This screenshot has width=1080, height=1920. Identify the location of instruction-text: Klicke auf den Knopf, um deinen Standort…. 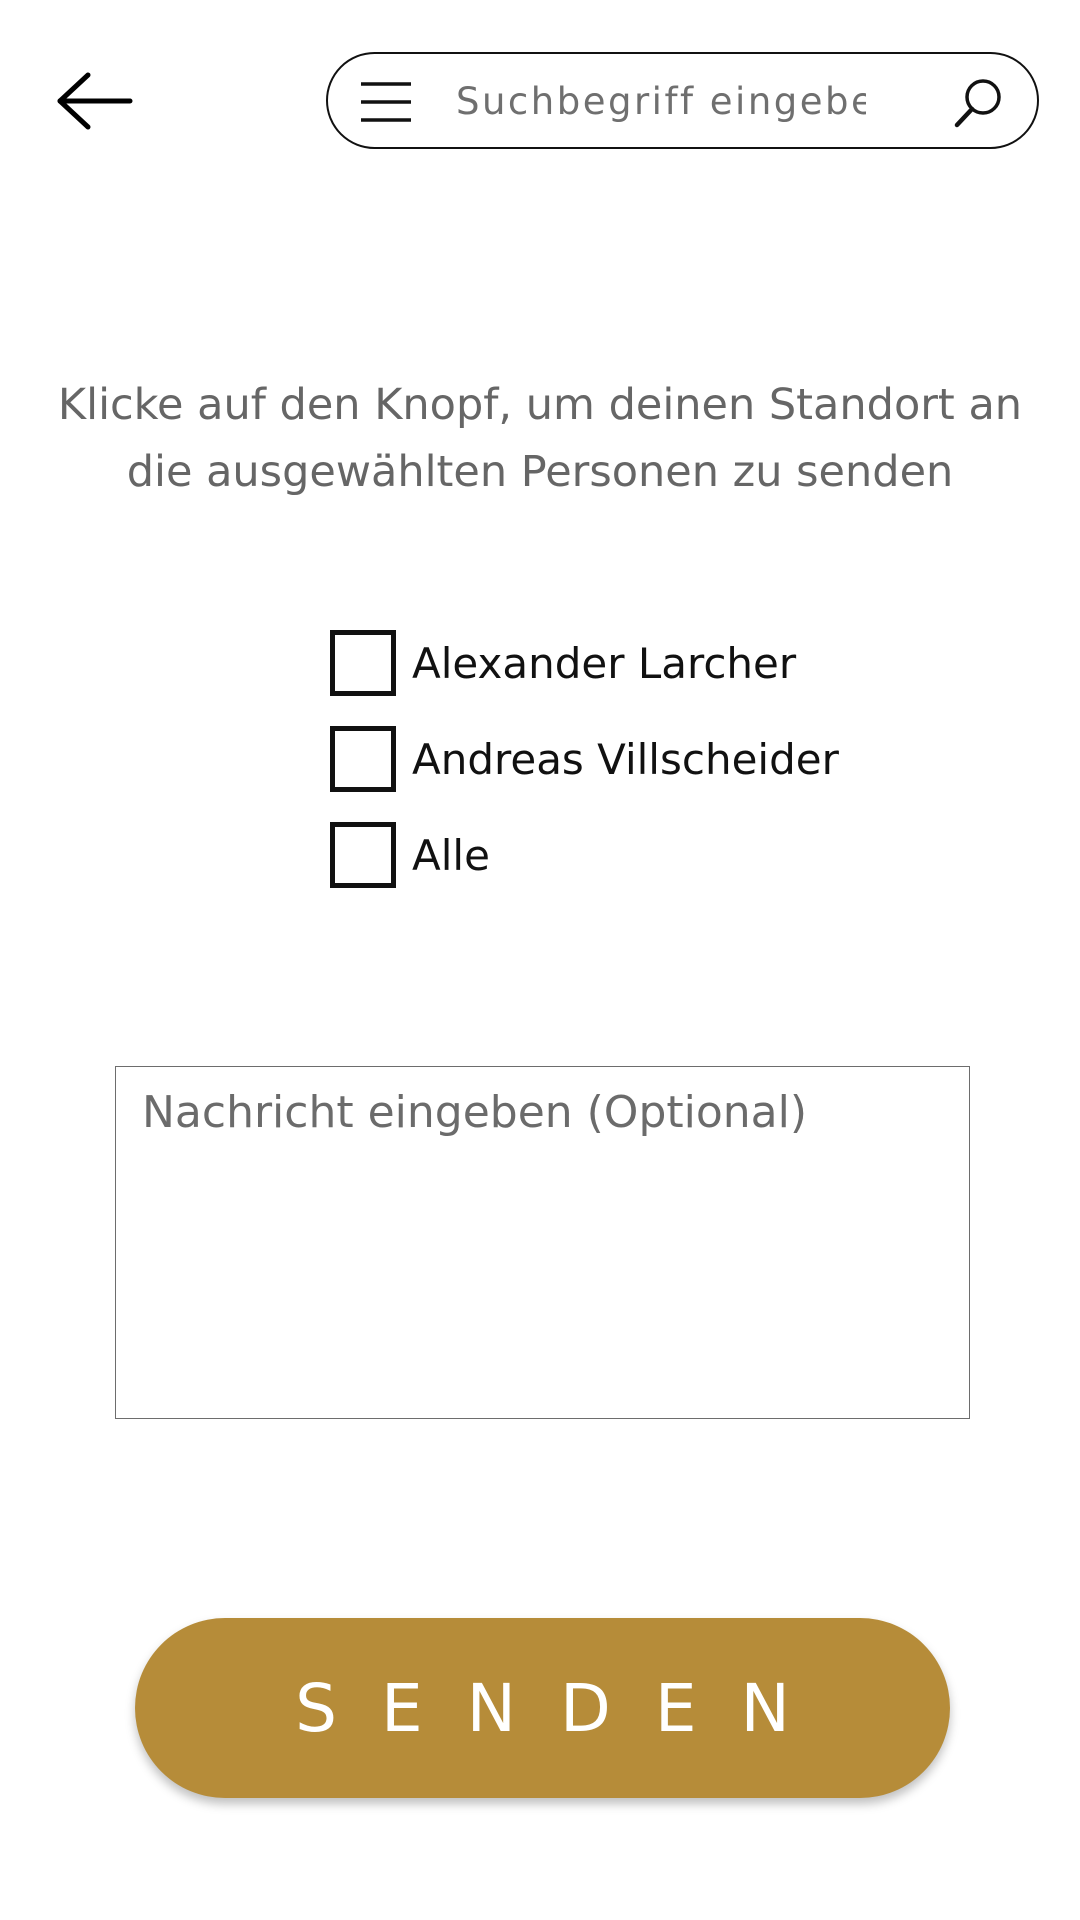
(540, 438).